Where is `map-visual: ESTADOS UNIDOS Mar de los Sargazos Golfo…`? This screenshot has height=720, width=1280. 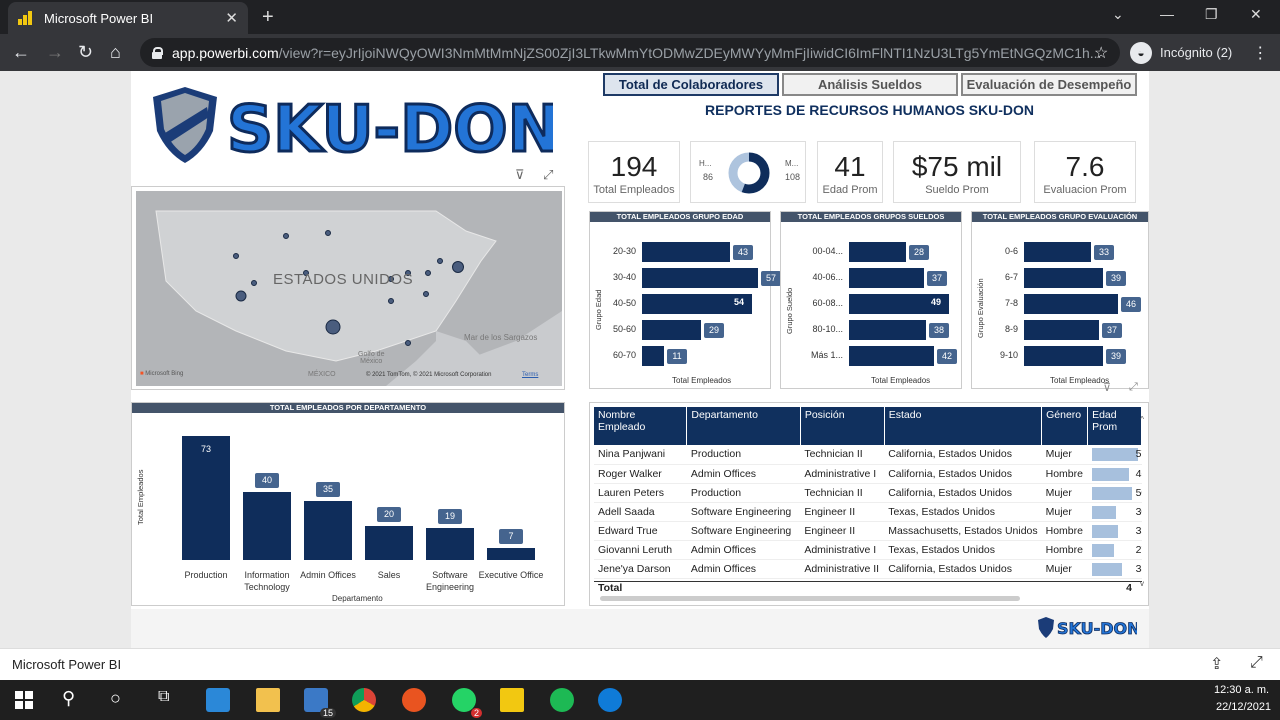
map-visual: ESTADOS UNIDOS Mar de los Sargazos Golfo… is located at coordinates (348, 288).